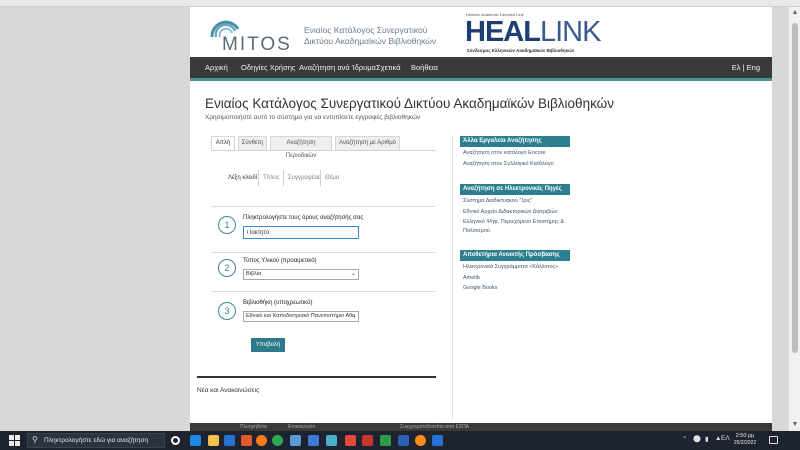 The width and height of the screenshot is (800, 450). What do you see at coordinates (261, 440) in the screenshot?
I see `firefox-icon` at bounding box center [261, 440].